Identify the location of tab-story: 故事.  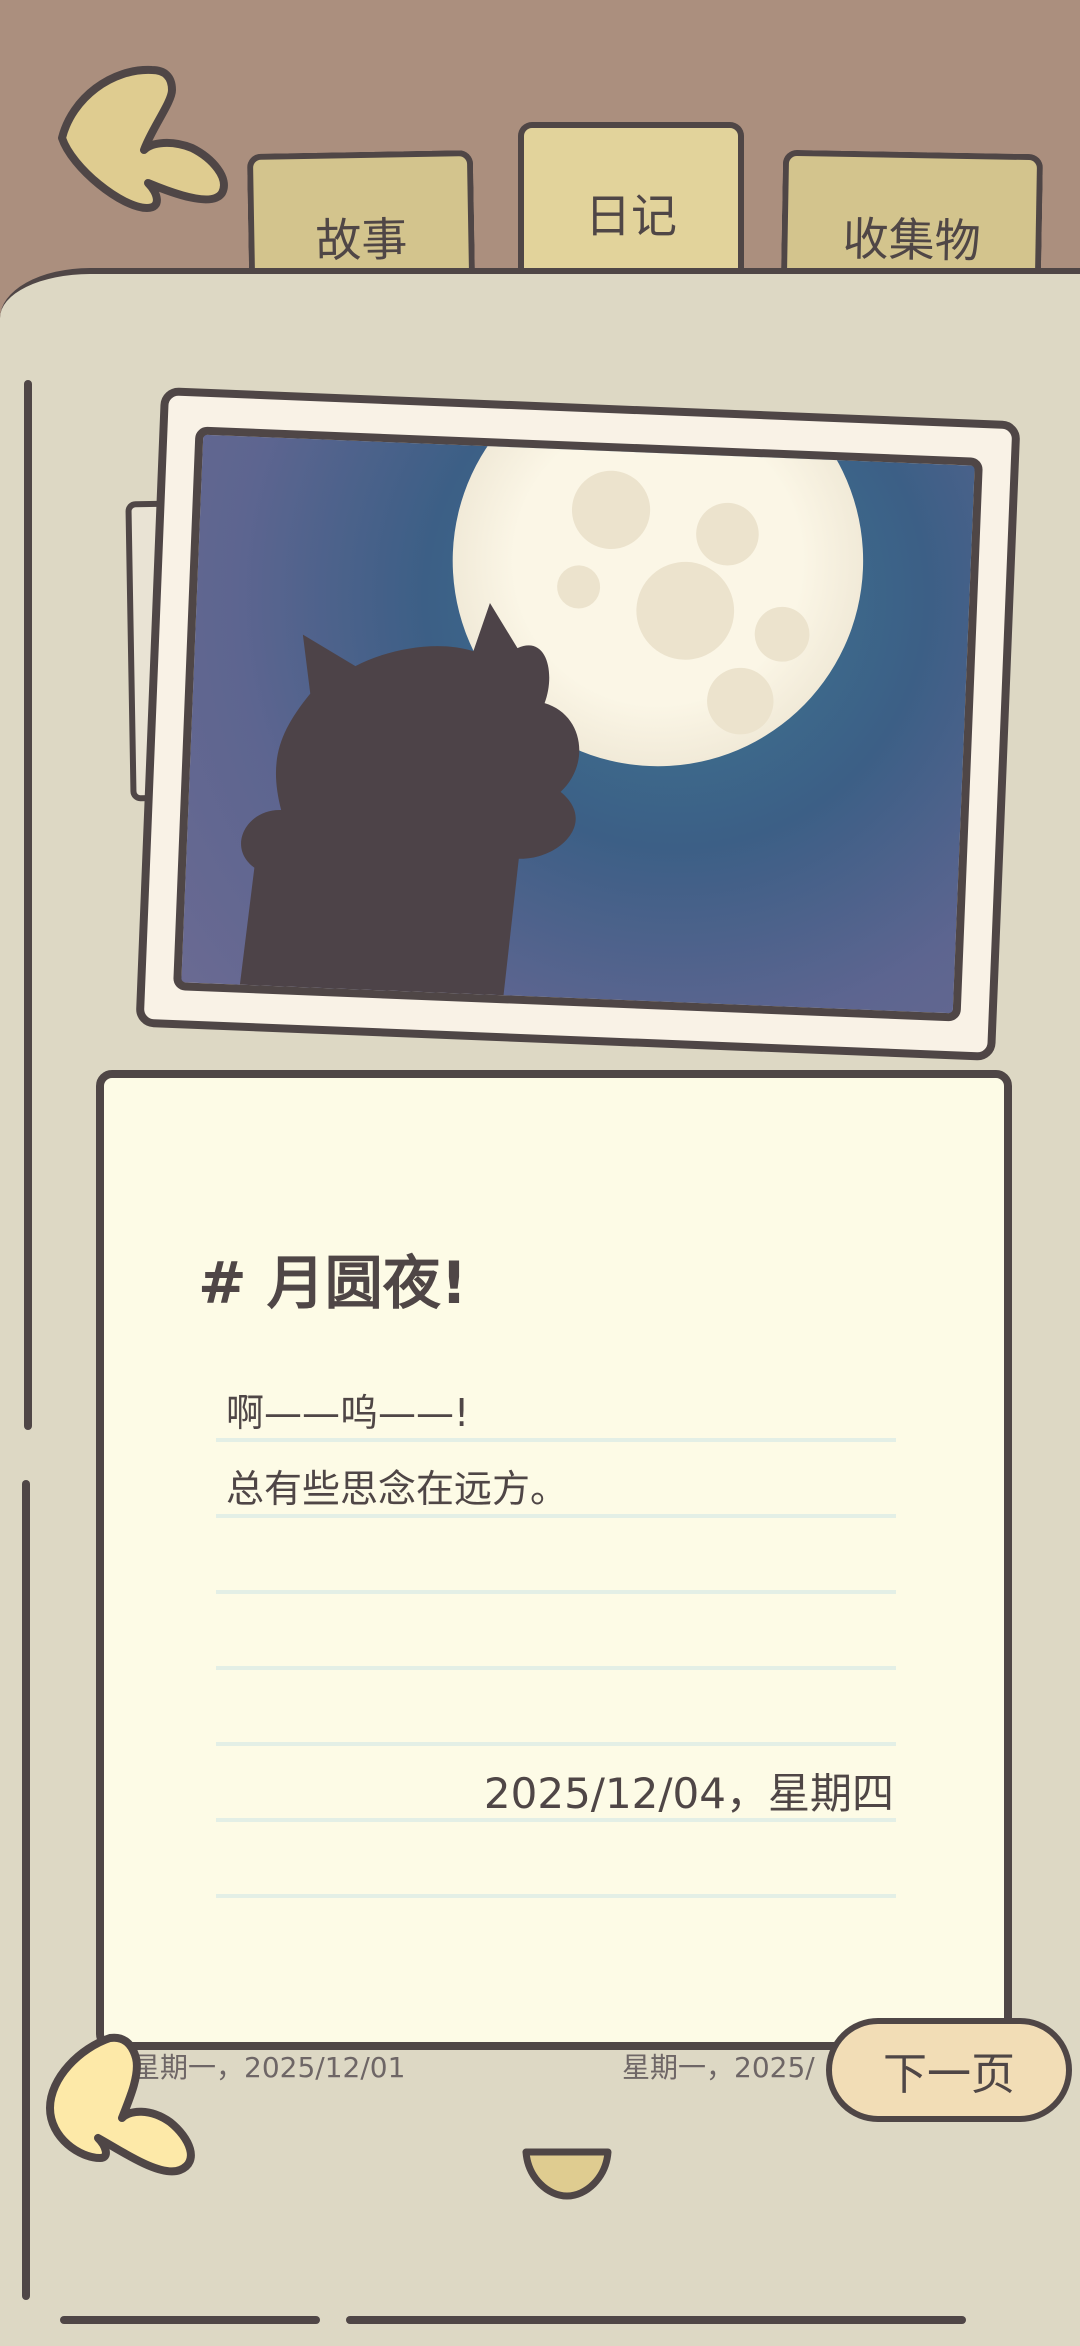
(361, 217).